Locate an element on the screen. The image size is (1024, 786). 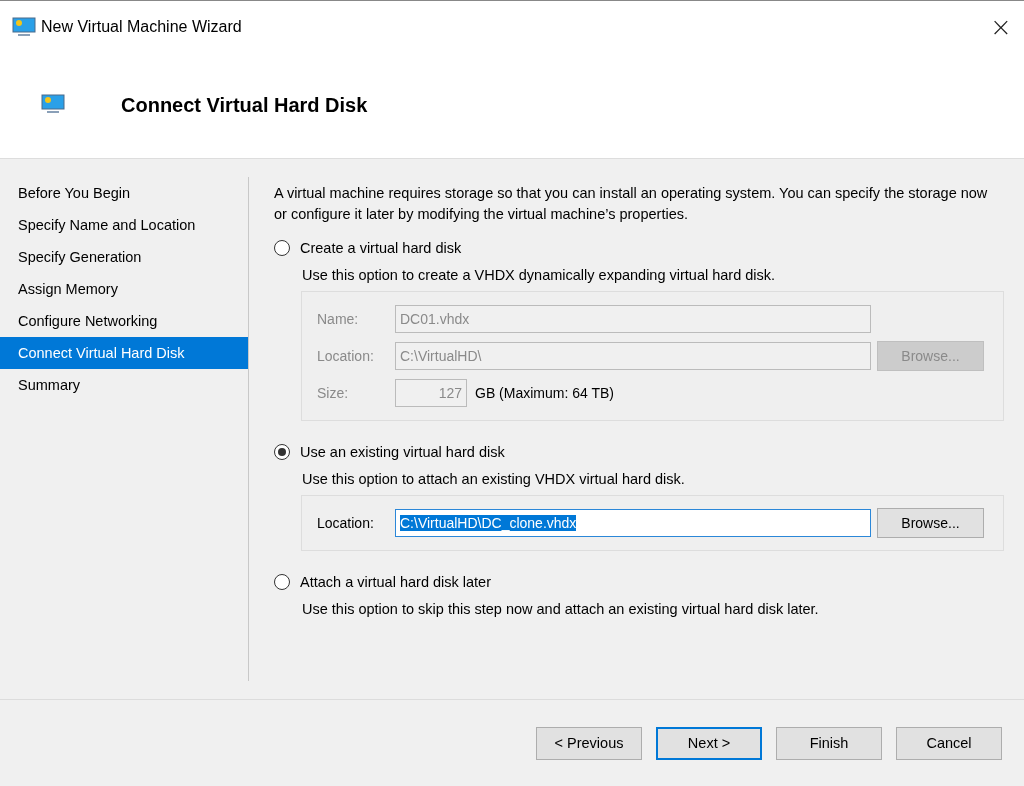
location-field: C:\VirtualHD\DC_clone.vhdx is located at coordinates (633, 523).